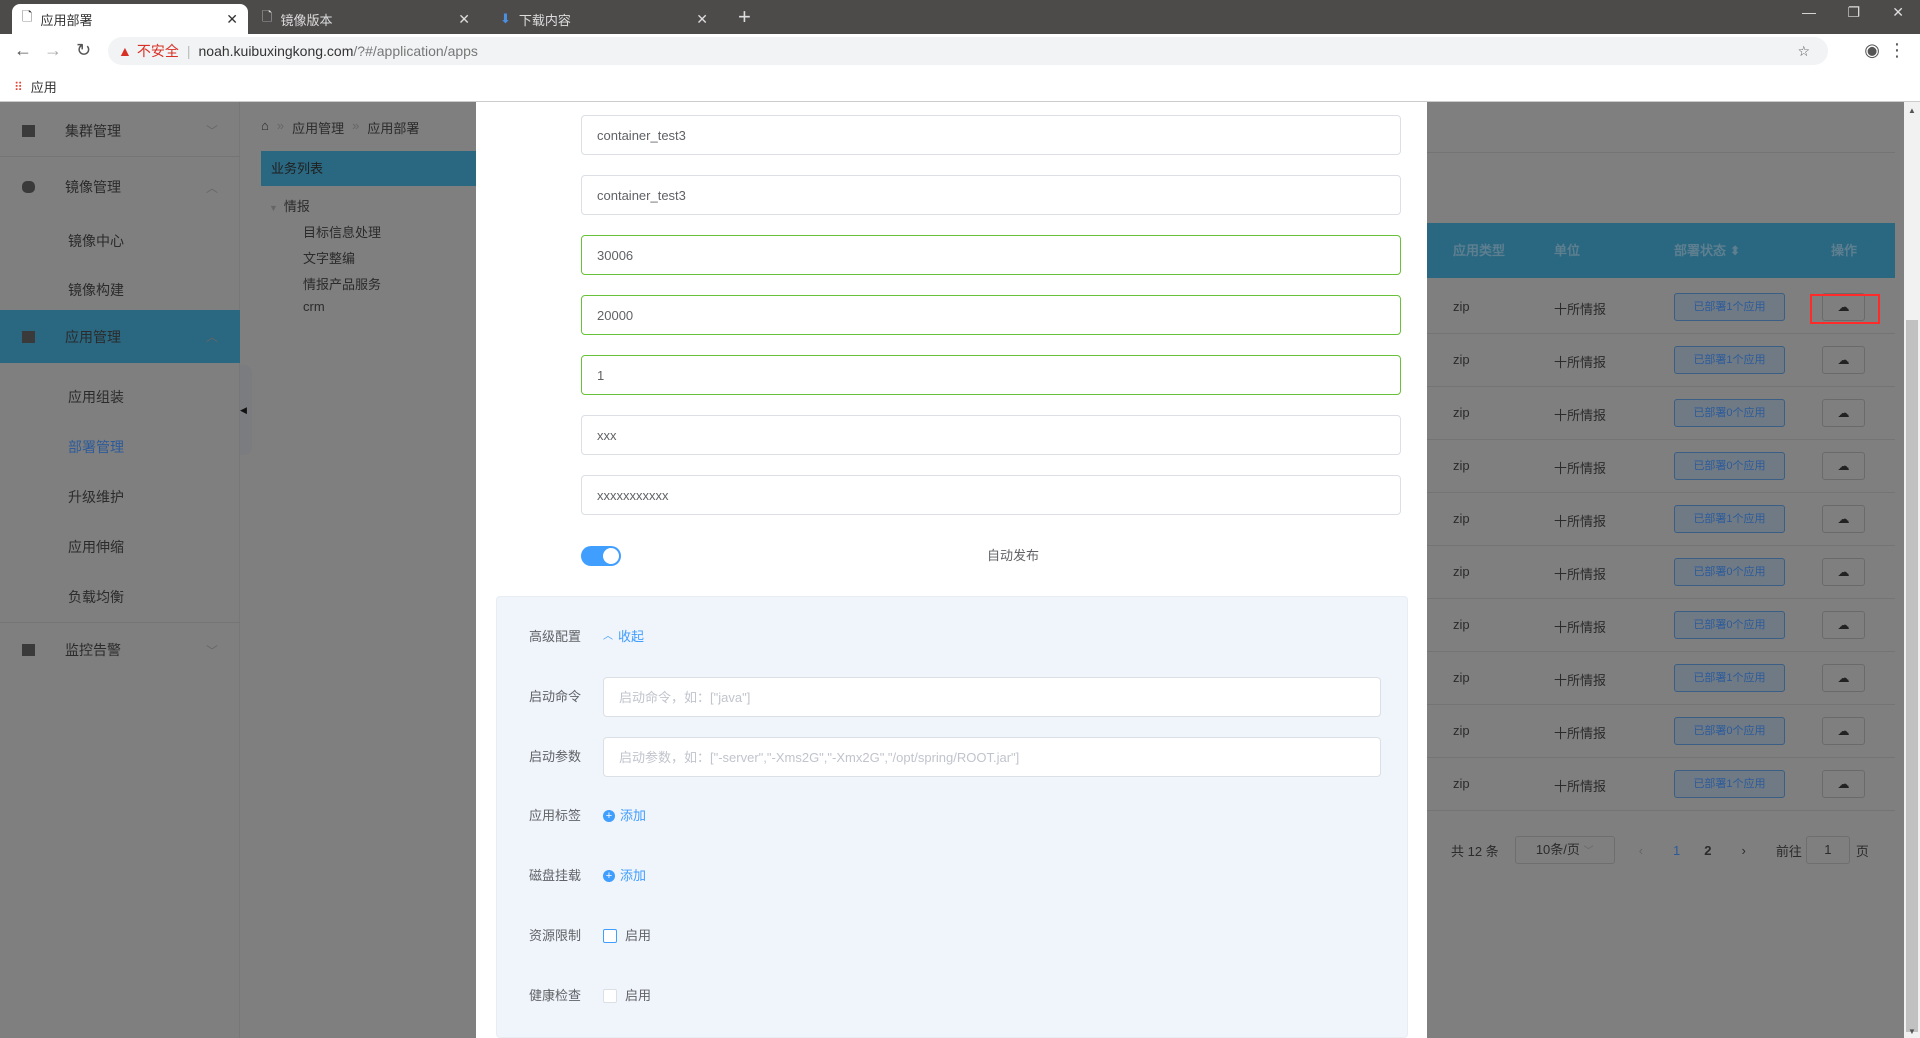 The height and width of the screenshot is (1038, 1920). What do you see at coordinates (120, 397) in the screenshot?
I see `sidebar-item-app-assembly: 应用组装` at bounding box center [120, 397].